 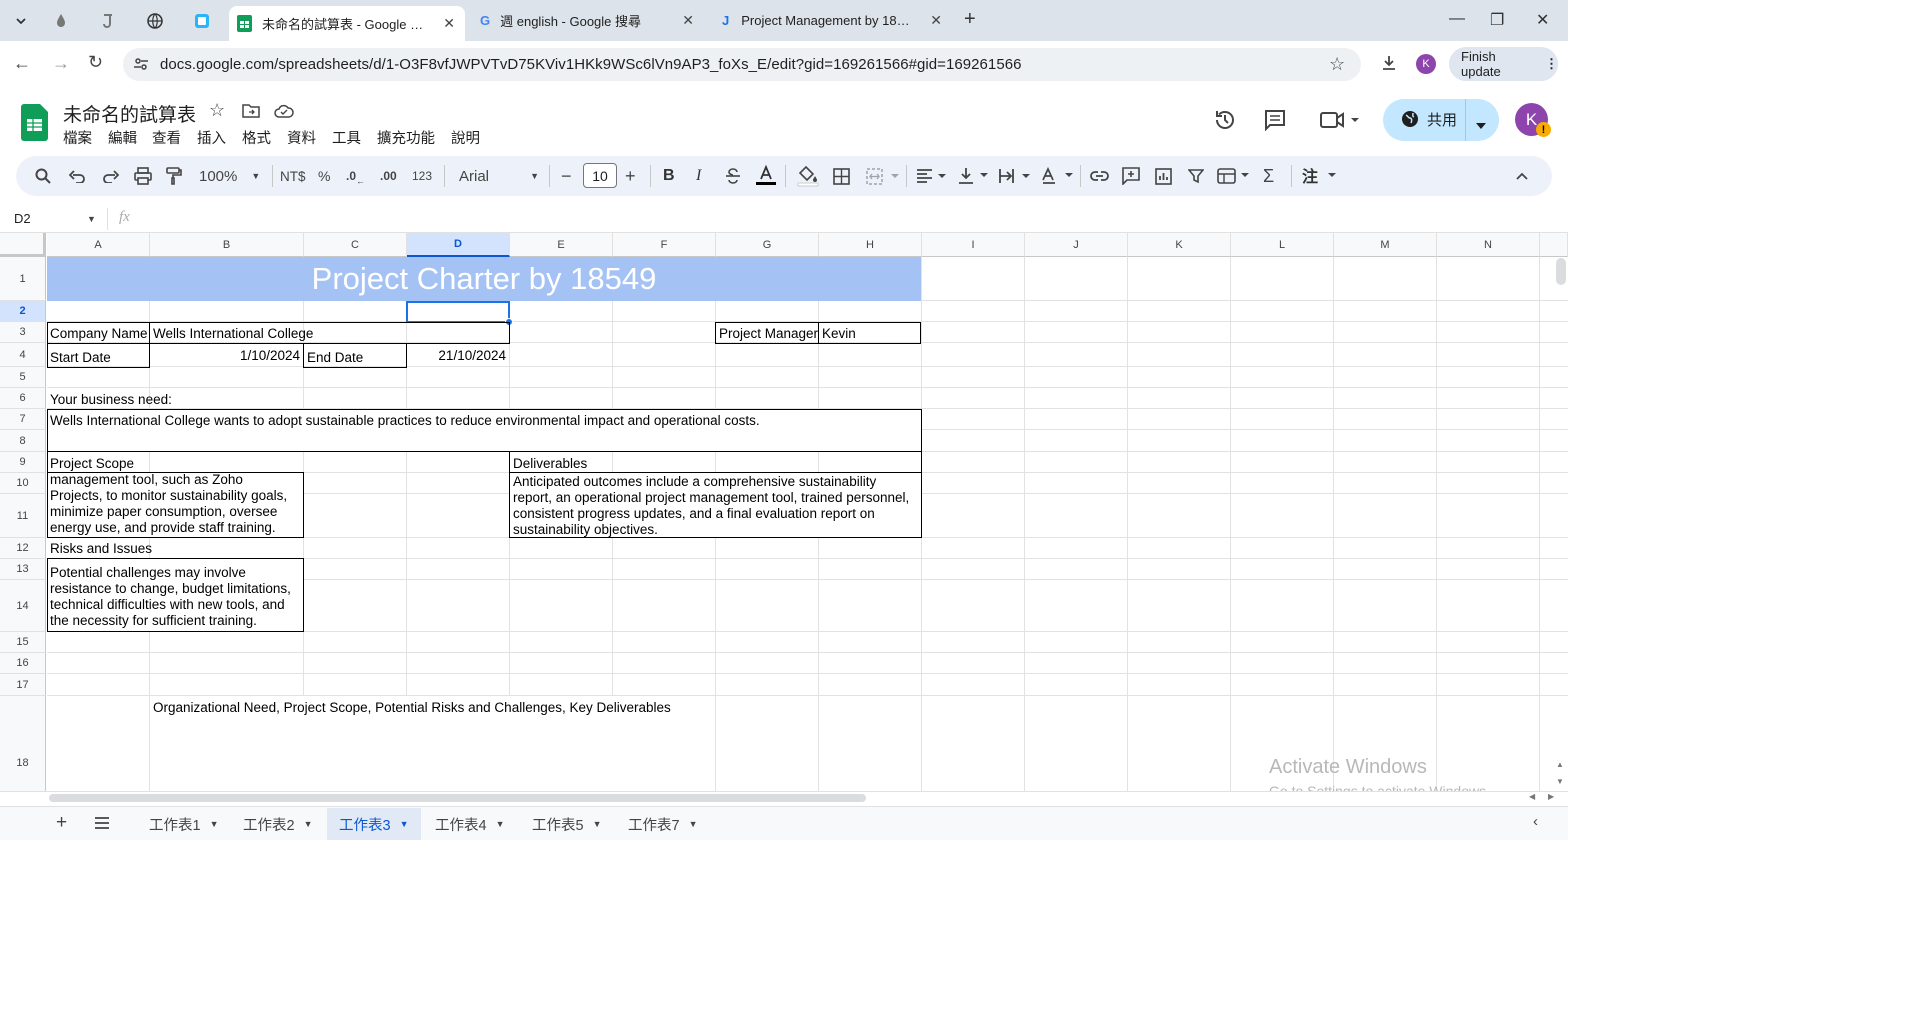 What do you see at coordinates (229, 176) in the screenshot?
I see `zoom-select: 100% ▼` at bounding box center [229, 176].